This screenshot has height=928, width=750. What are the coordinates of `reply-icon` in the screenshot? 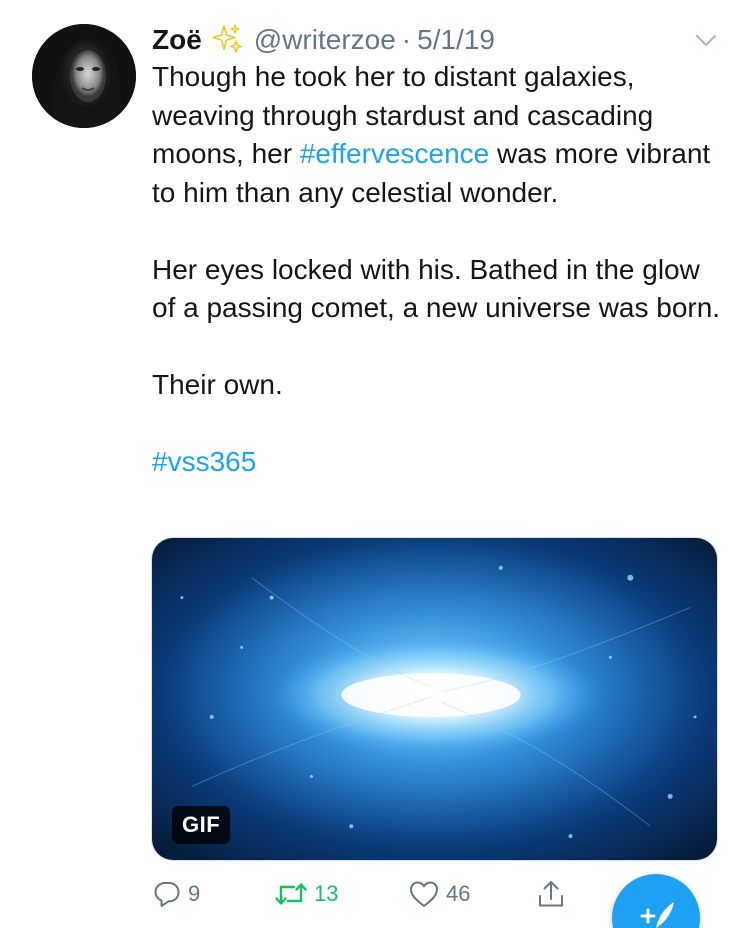 It's located at (167, 894).